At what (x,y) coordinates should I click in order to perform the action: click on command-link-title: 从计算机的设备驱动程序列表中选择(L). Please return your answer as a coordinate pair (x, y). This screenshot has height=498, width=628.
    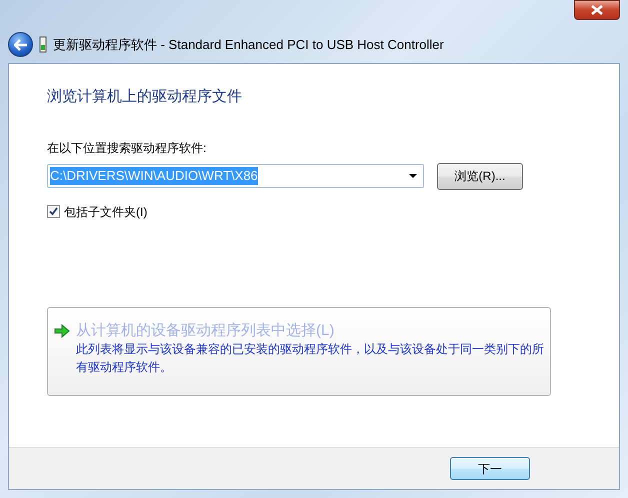
    Looking at the image, I should click on (206, 331).